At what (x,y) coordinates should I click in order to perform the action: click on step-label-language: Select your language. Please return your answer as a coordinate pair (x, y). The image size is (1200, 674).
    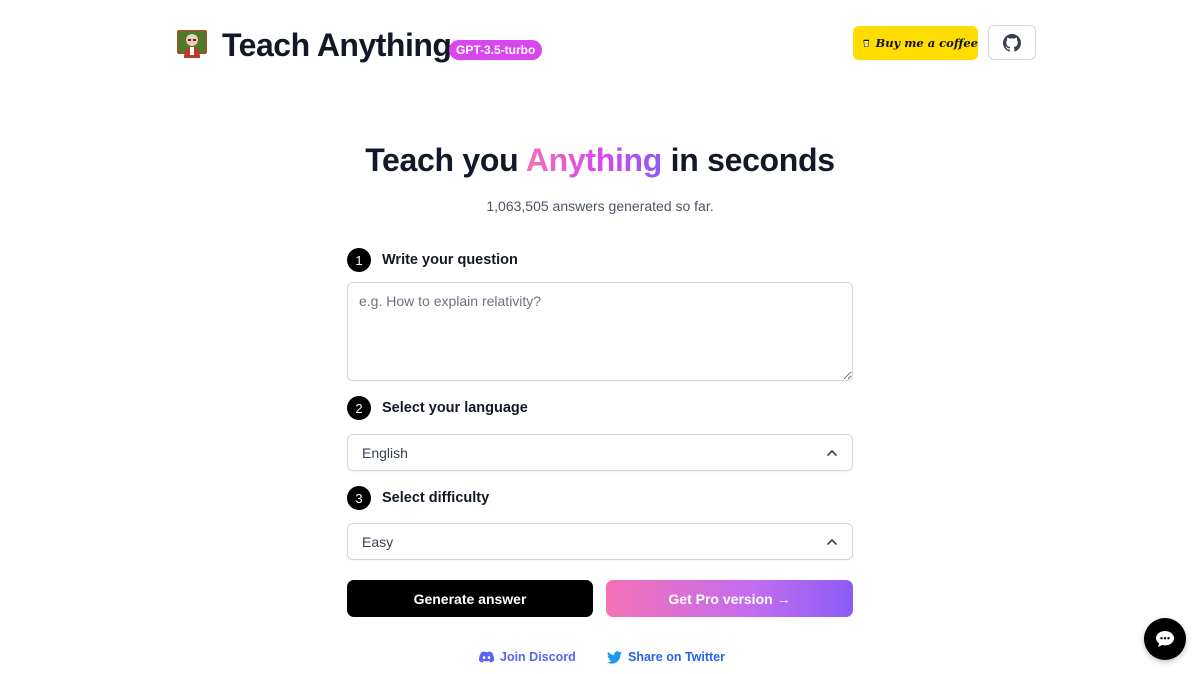
    Looking at the image, I should click on (455, 408).